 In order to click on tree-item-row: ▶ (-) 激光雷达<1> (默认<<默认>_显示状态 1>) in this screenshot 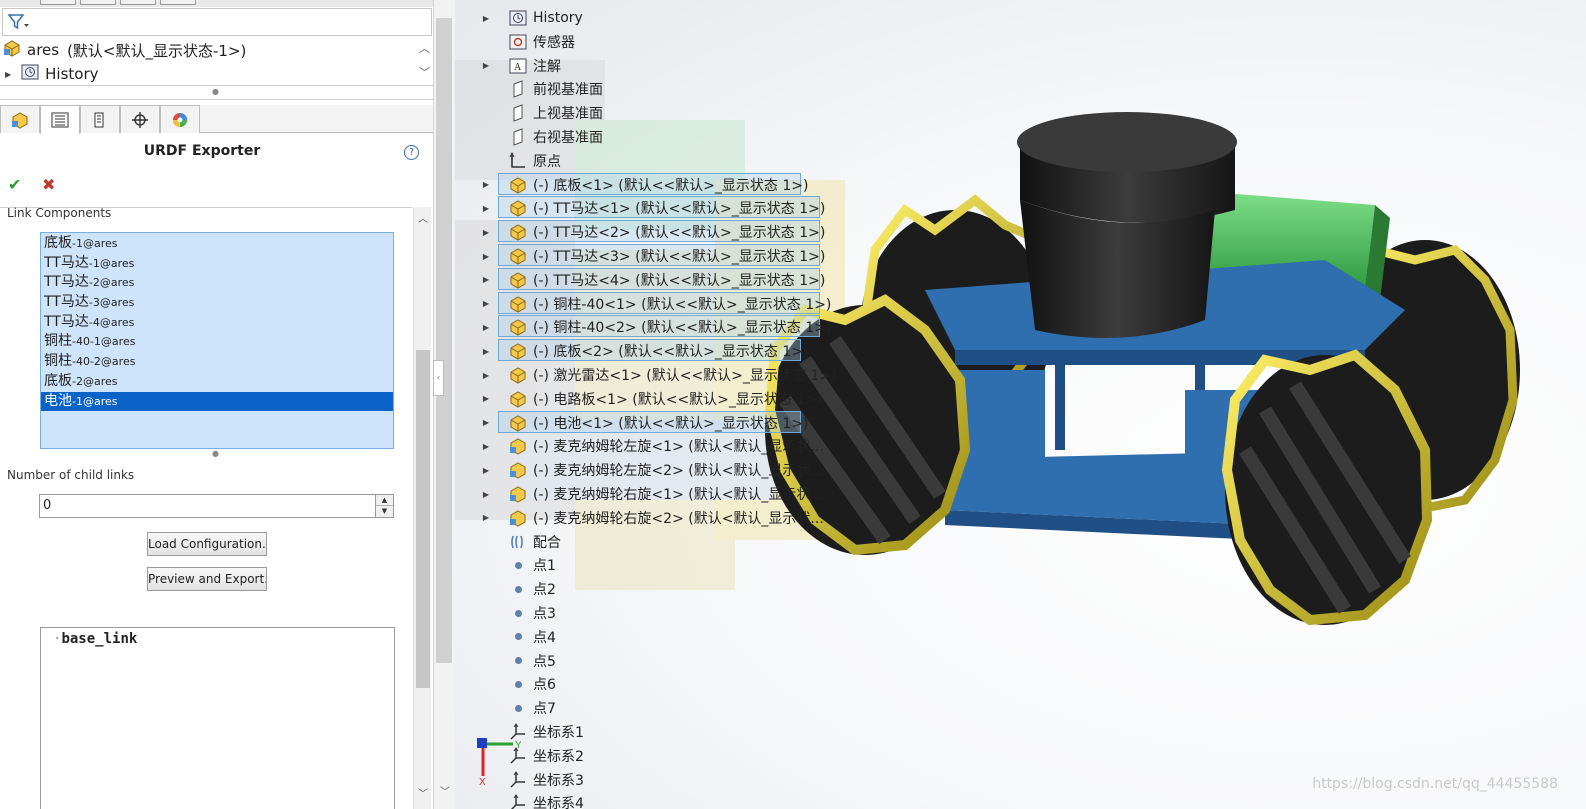, I will do `click(657, 375)`.